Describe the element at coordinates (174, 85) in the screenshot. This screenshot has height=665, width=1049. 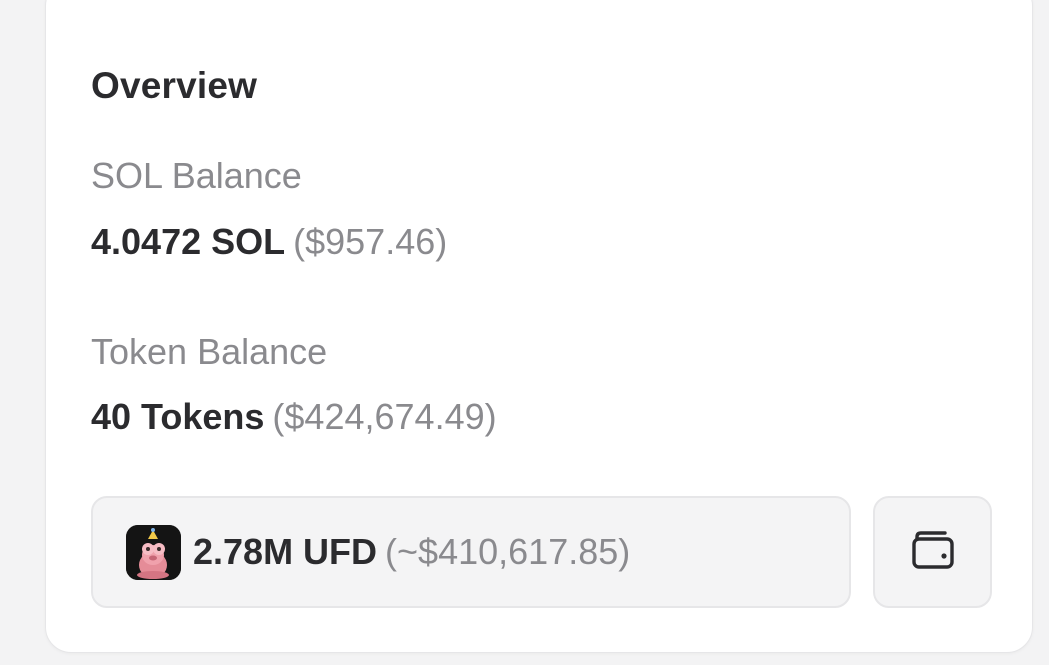
I see `overview-title: Overview` at that location.